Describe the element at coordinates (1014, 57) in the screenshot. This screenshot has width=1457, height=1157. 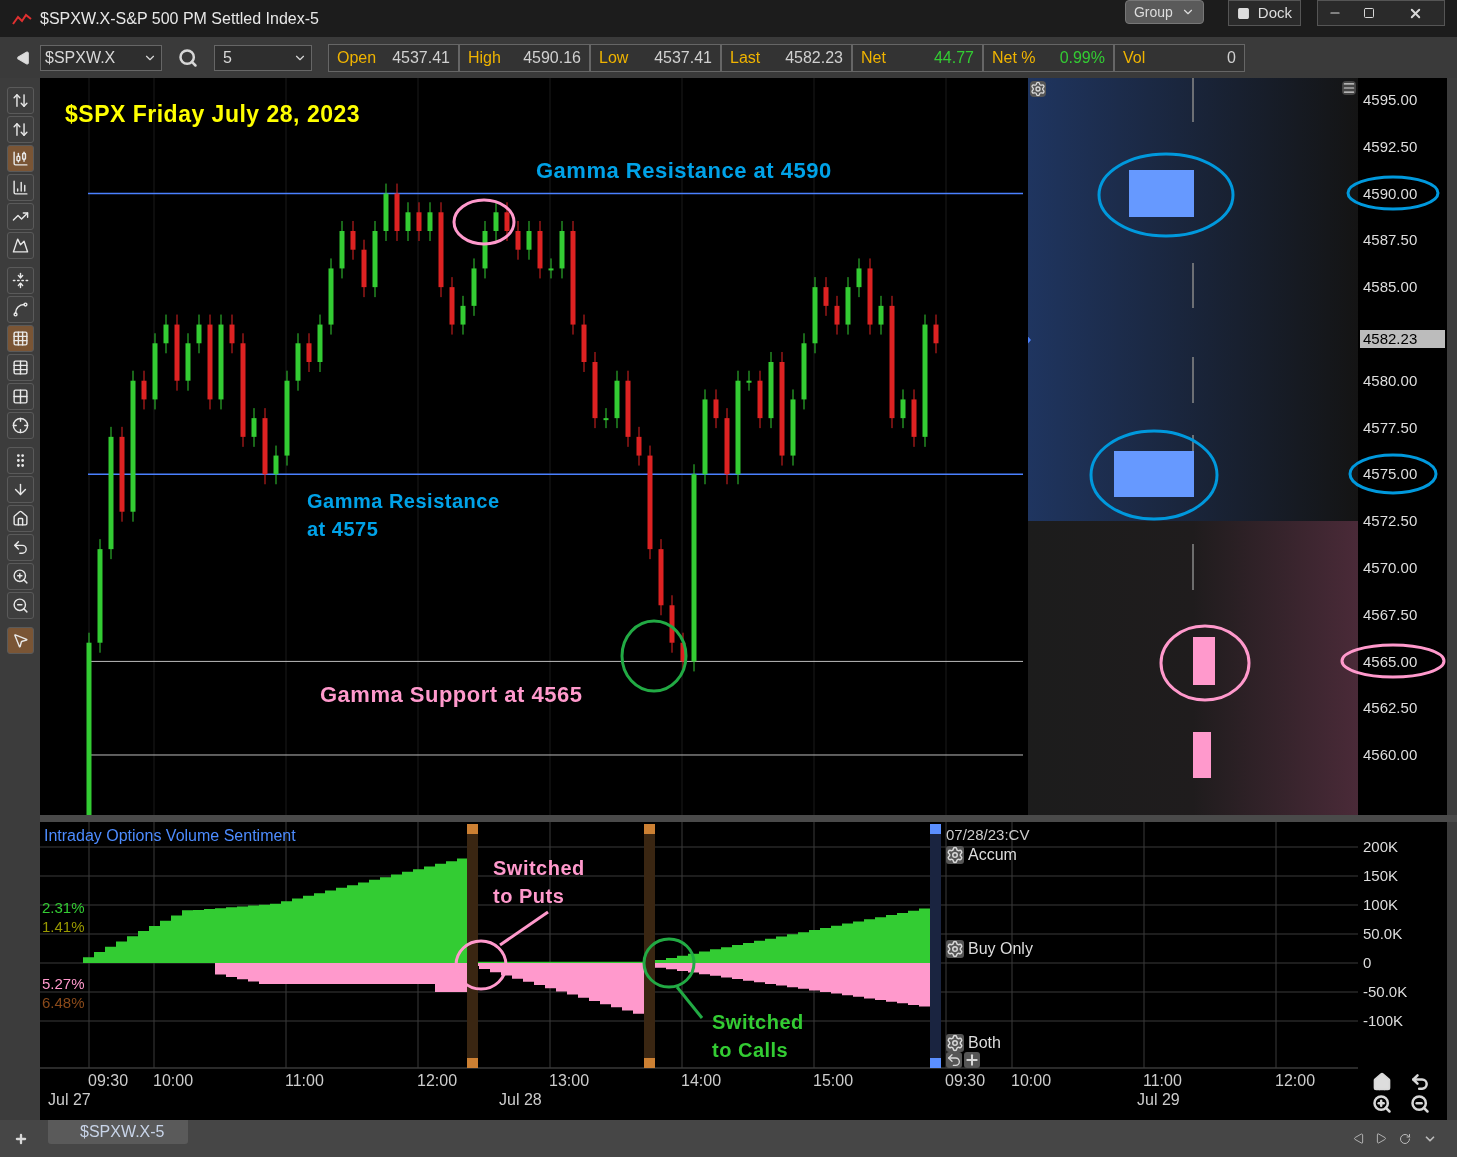
I see `quote-label: Net %` at that location.